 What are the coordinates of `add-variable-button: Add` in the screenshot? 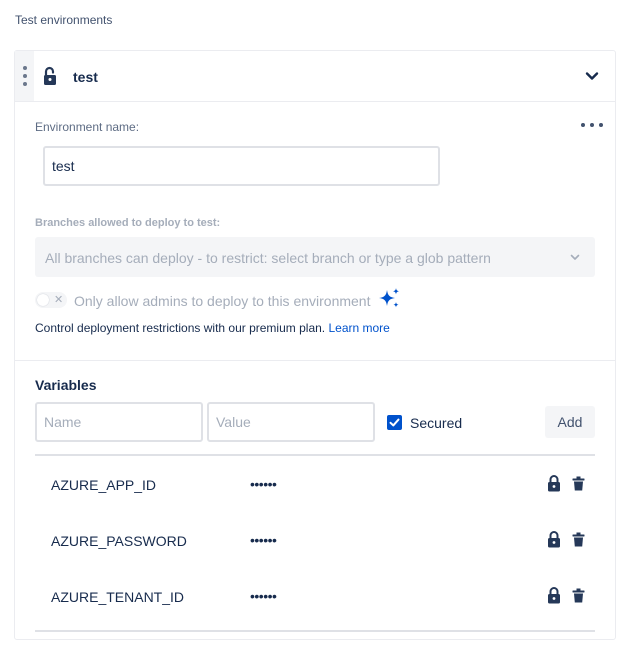 It's located at (570, 422).